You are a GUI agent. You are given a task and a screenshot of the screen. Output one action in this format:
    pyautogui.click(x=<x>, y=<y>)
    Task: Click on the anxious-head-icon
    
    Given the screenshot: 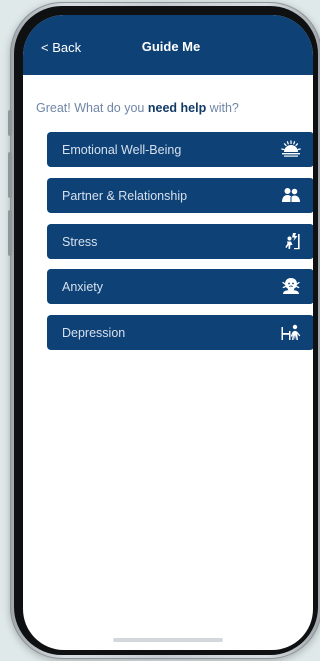 What is the action you would take?
    pyautogui.click(x=291, y=286)
    